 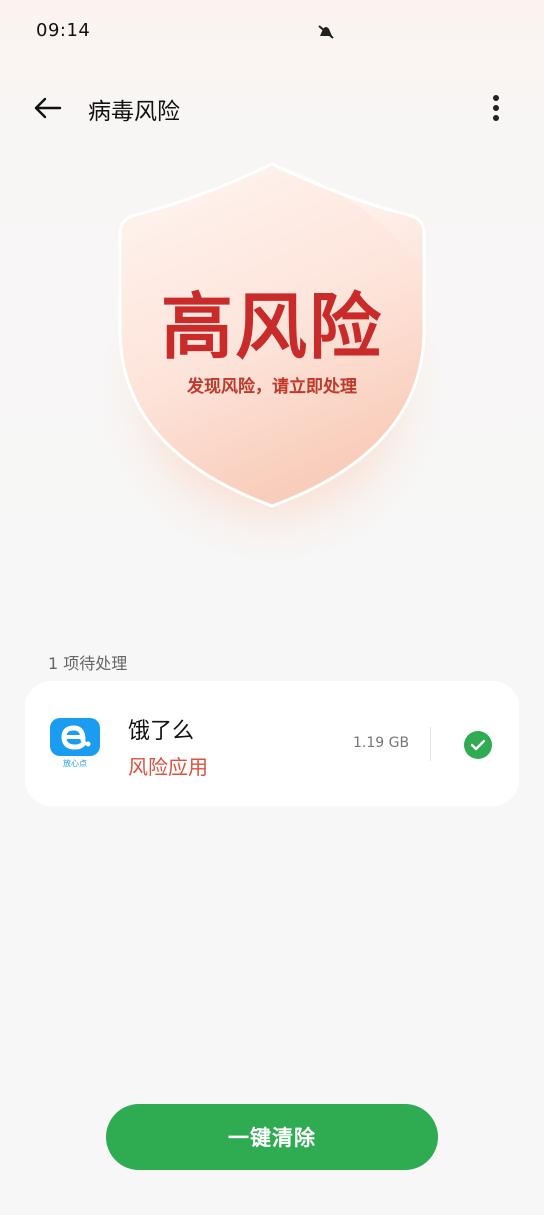 What do you see at coordinates (272, 32) in the screenshot?
I see `status-bar: 09:14` at bounding box center [272, 32].